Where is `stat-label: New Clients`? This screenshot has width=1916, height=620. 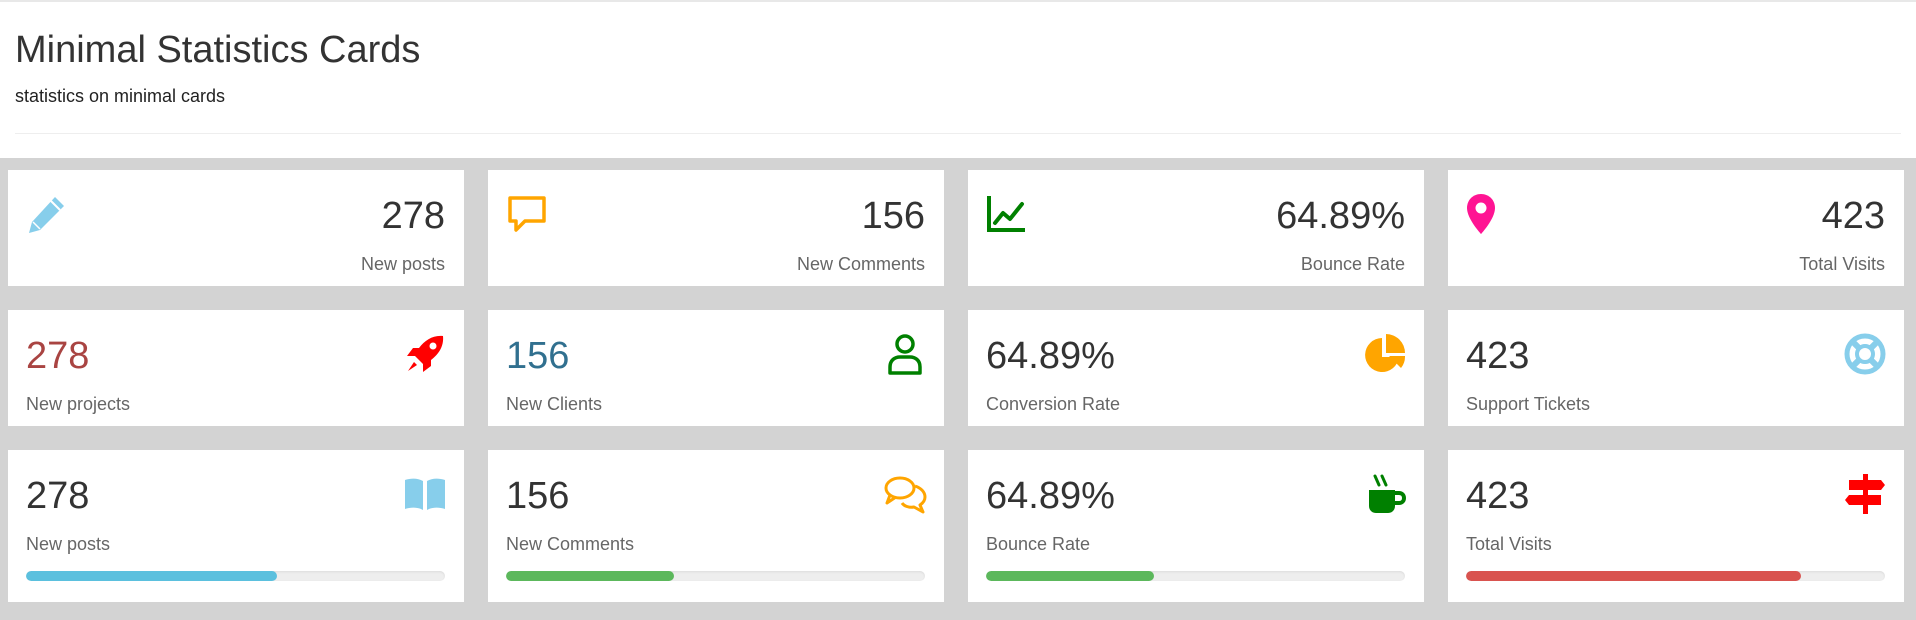
stat-label: New Clients is located at coordinates (554, 404).